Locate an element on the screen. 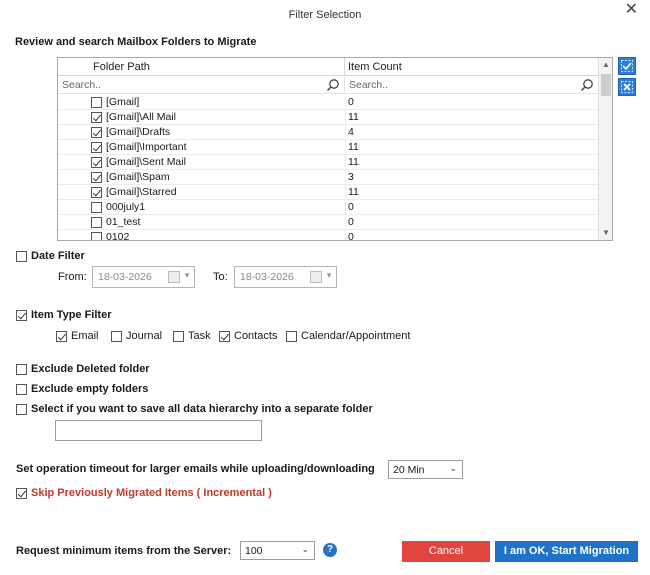 Image resolution: width=650 pixels, height=575 pixels. path-search-input is located at coordinates (173, 85).